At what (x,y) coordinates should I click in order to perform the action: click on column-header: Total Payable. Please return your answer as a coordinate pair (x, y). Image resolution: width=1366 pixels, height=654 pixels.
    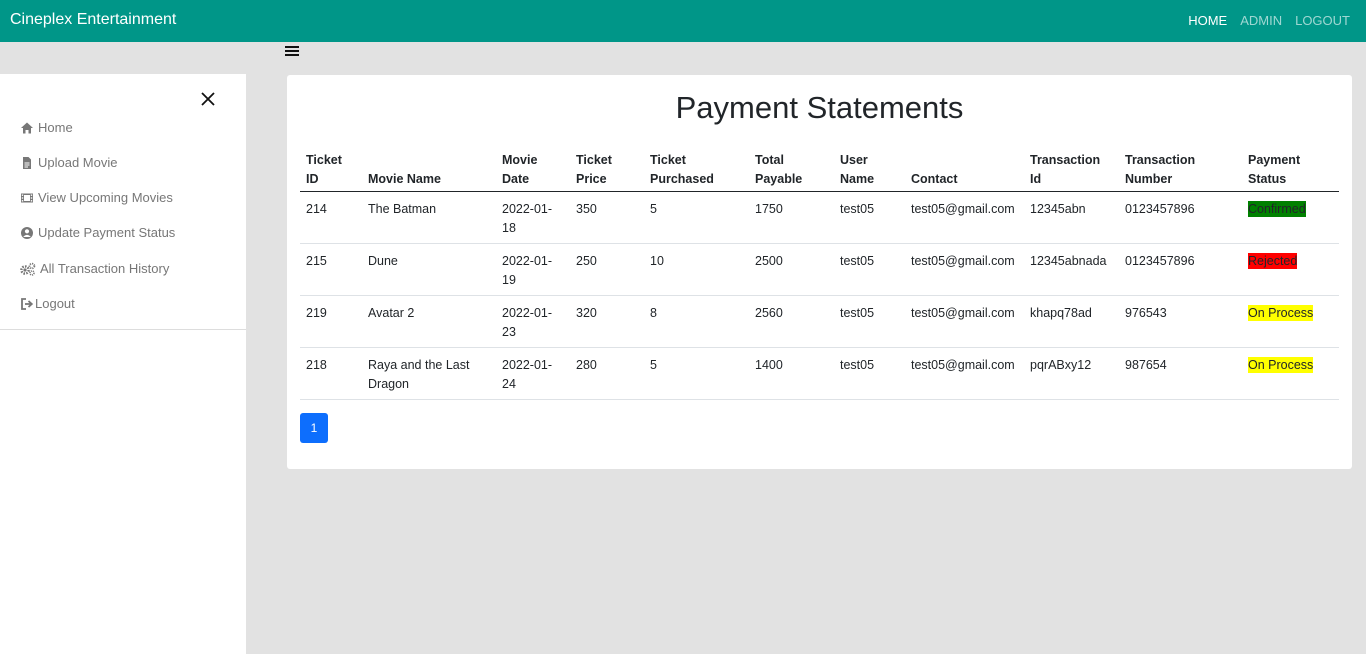
    Looking at the image, I should click on (791, 169).